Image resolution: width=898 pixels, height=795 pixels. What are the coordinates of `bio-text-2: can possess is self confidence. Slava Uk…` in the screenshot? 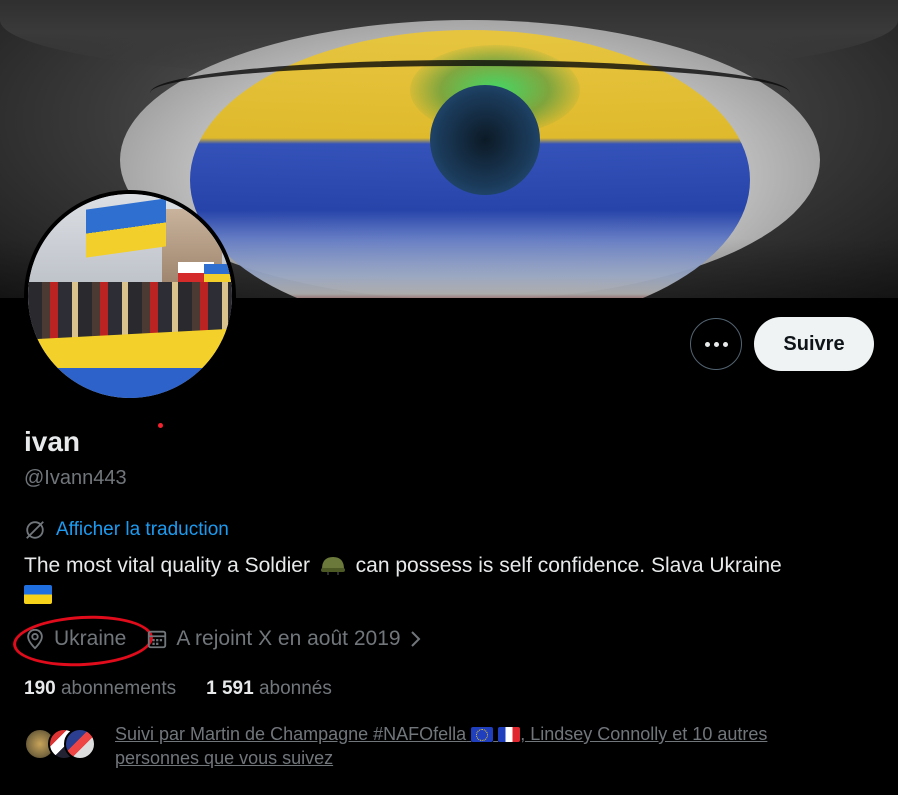 It's located at (568, 565).